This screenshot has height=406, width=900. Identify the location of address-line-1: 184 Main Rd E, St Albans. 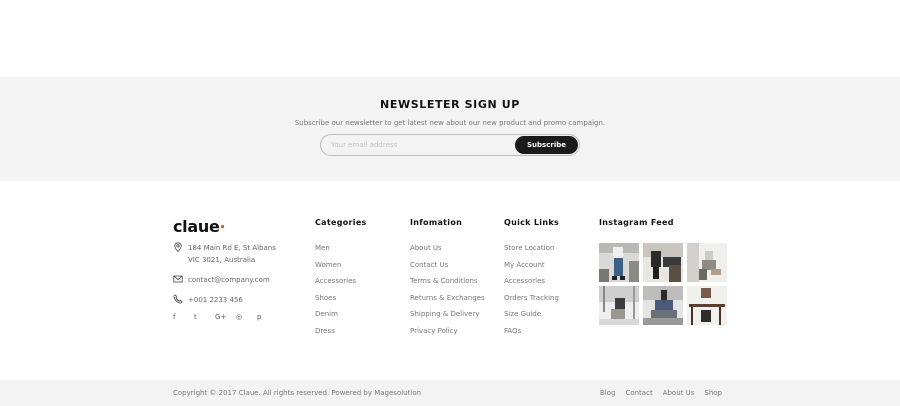
(232, 248).